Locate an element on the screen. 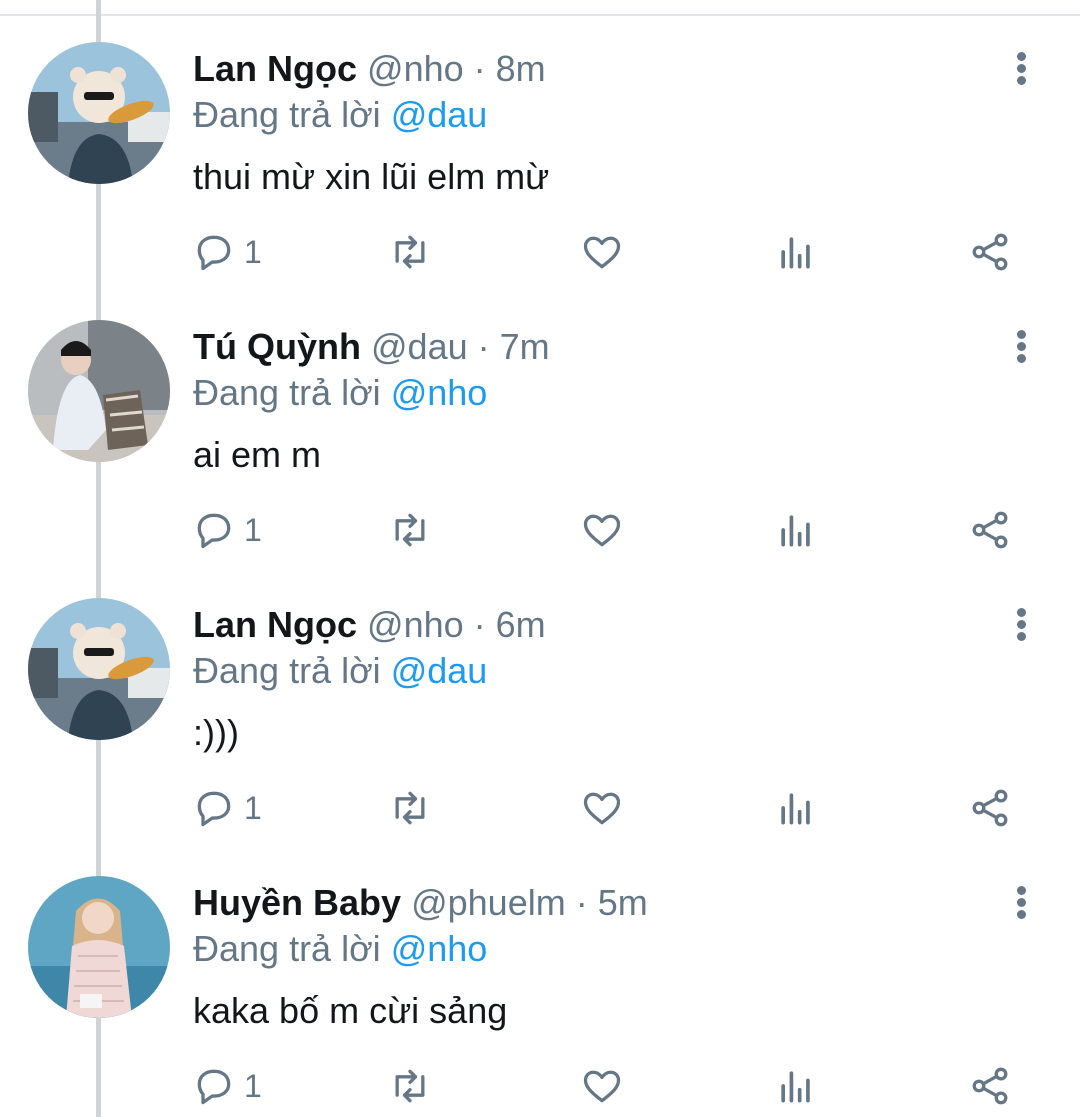 The width and height of the screenshot is (1080, 1117). tweet-header: Huyền Baby @phuelm · 5m is located at coordinates (420, 903).